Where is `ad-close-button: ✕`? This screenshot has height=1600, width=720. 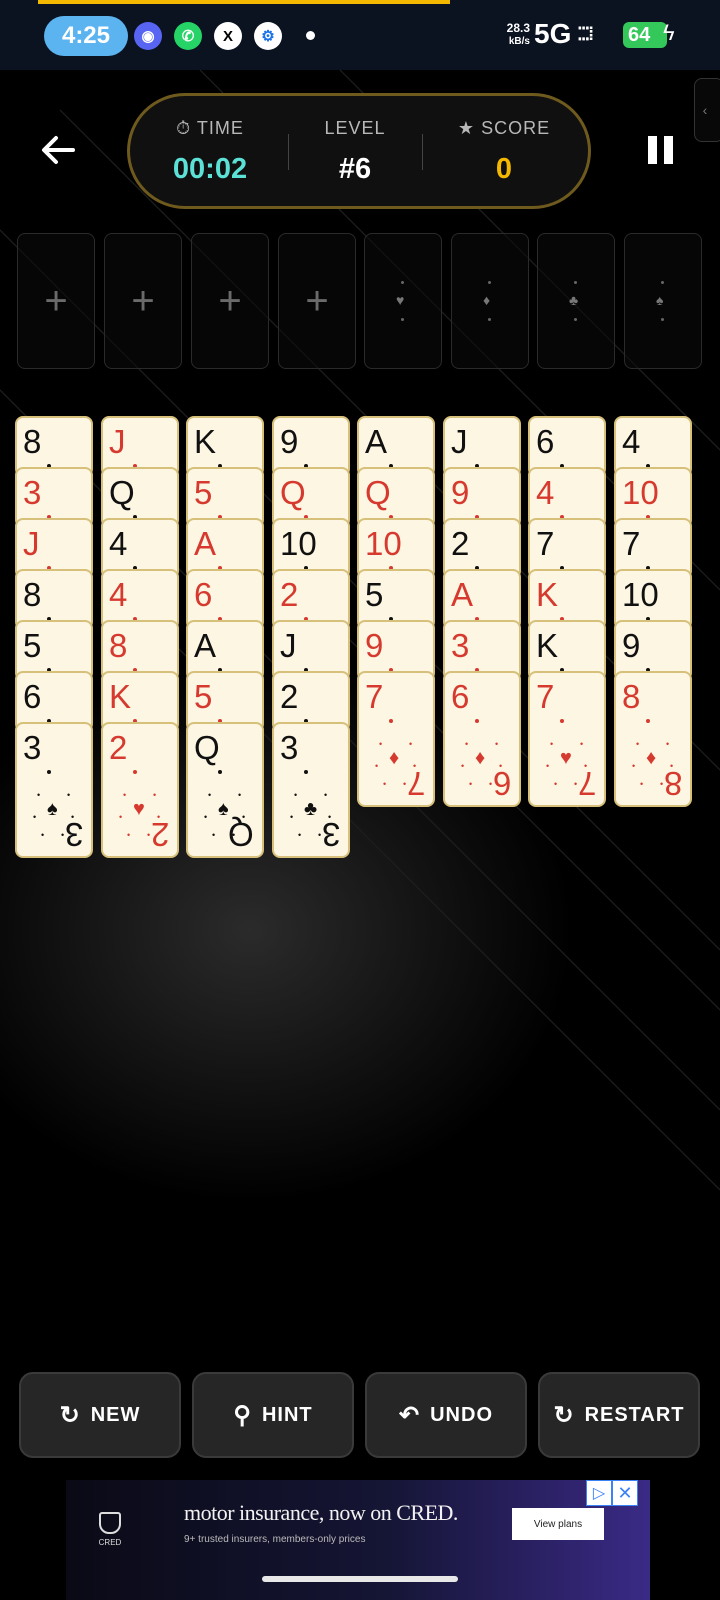 ad-close-button: ✕ is located at coordinates (625, 1493).